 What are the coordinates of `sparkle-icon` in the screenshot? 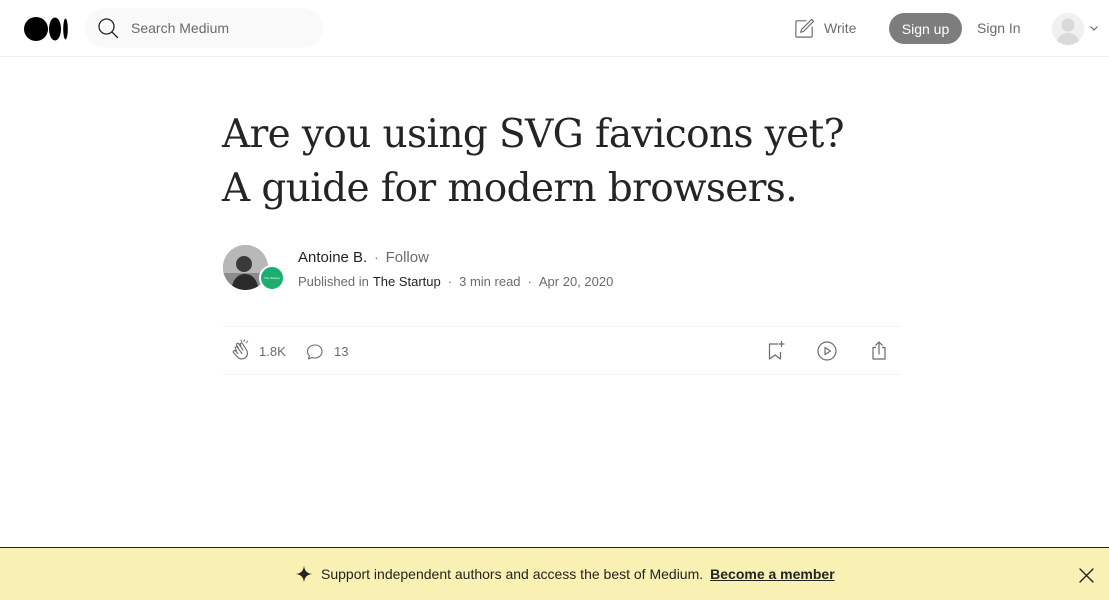 It's located at (304, 574).